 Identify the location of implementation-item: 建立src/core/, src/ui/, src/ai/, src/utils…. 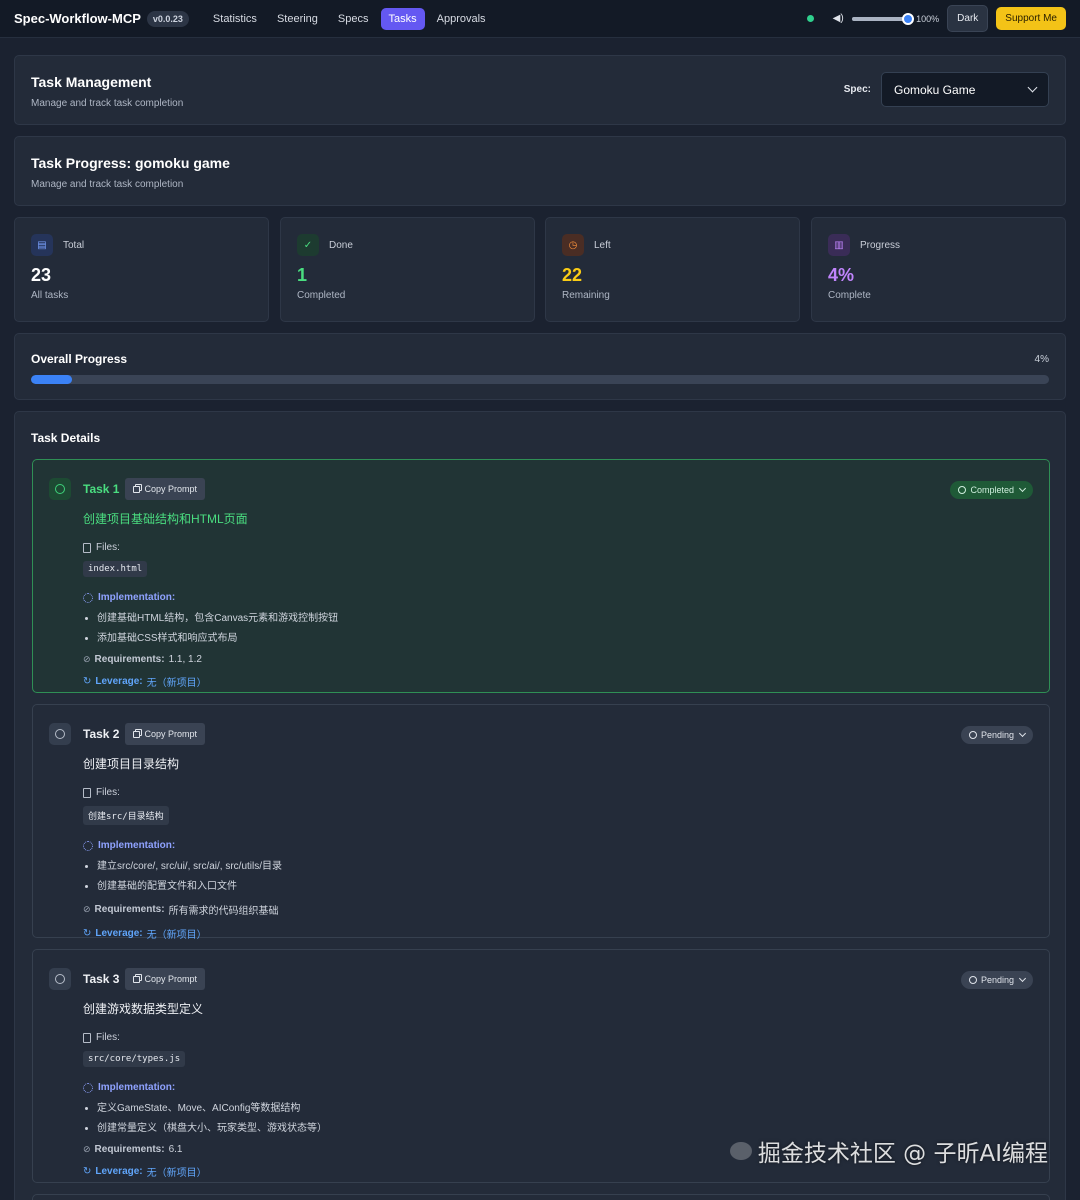
(565, 864).